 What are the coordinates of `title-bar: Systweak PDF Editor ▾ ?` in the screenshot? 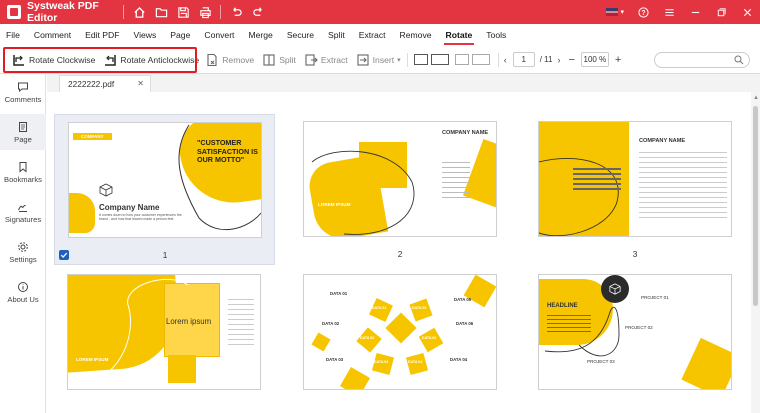 It's located at (380, 12).